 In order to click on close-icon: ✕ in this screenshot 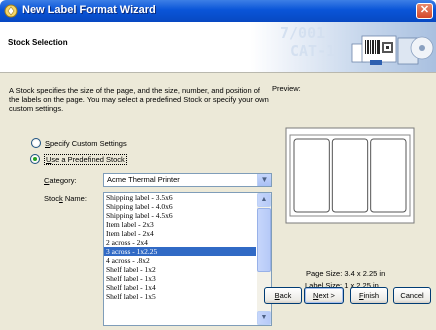, I will do `click(424, 10)`.